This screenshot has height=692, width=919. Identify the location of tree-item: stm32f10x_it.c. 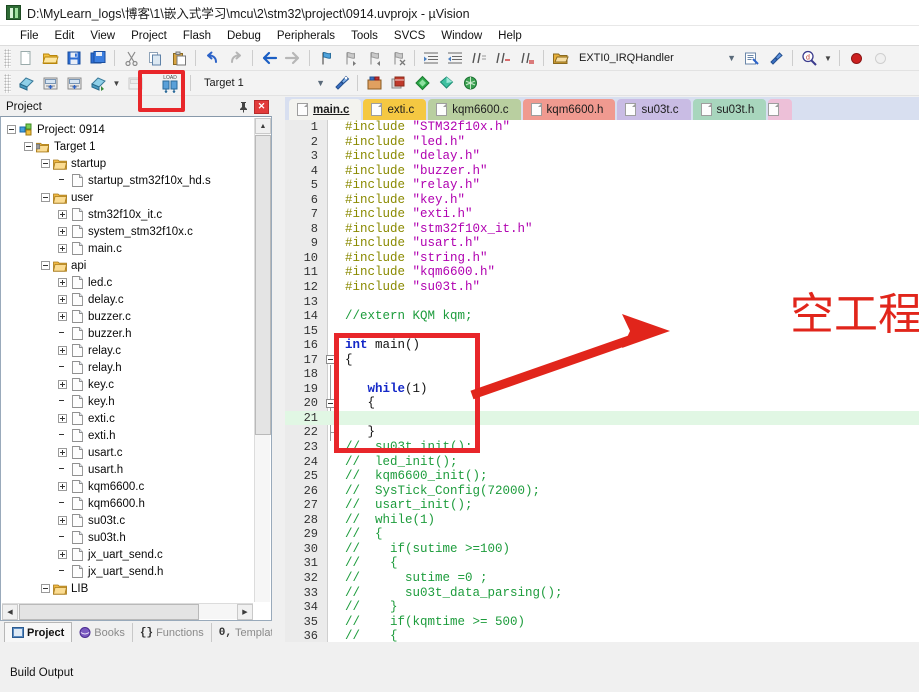
(127, 214).